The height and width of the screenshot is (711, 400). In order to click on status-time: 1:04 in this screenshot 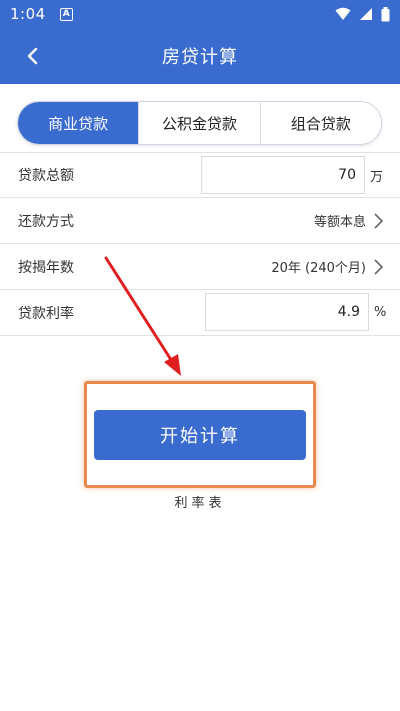, I will do `click(28, 14)`.